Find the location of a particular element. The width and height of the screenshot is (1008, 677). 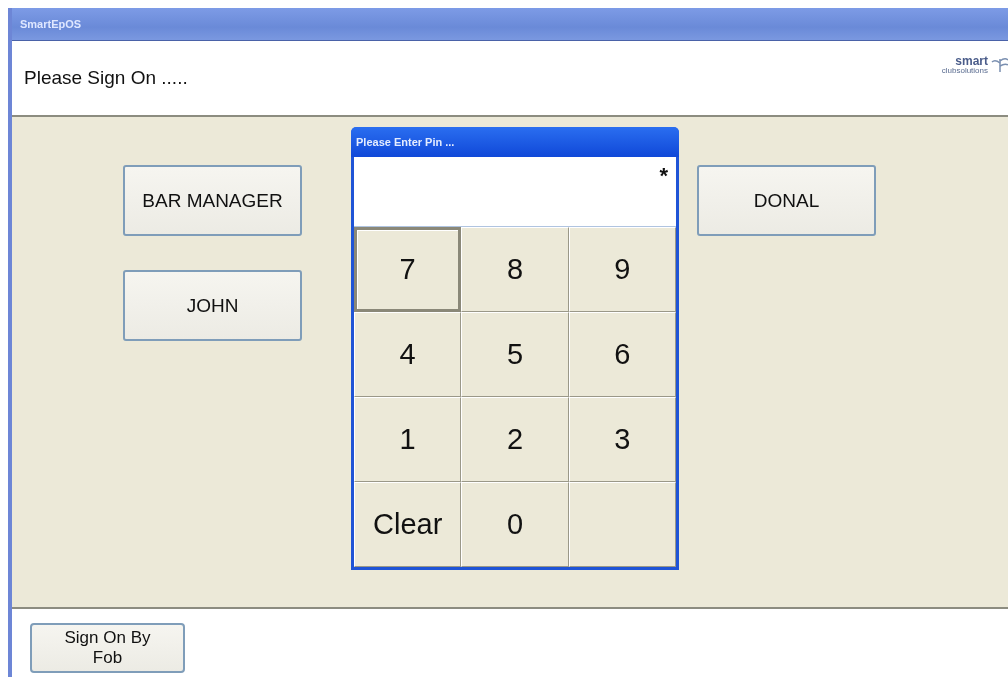

logo-subtitle: clubsolutions is located at coordinates (964, 71).